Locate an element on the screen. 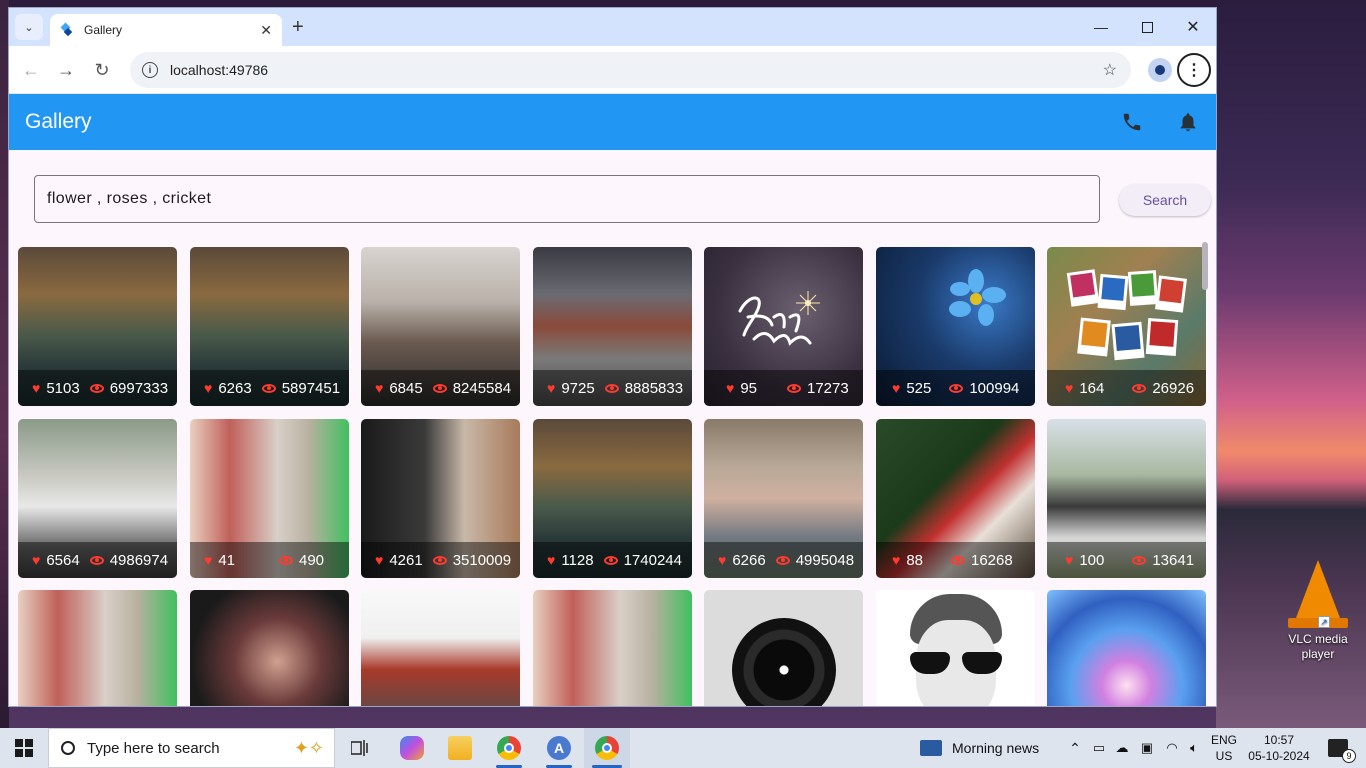 Image resolution: width=1366 pixels, height=768 pixels. tab-strip: ⌄ Gallery ✕ + — ✕ is located at coordinates (612, 27).